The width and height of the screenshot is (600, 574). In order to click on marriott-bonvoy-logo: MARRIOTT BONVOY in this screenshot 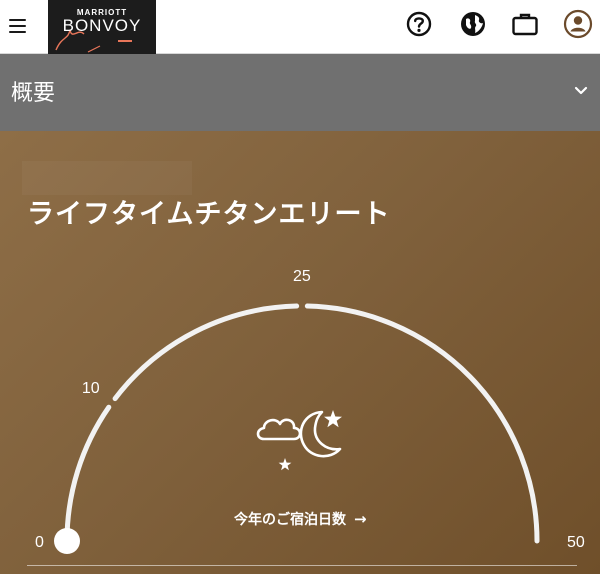, I will do `click(102, 27)`.